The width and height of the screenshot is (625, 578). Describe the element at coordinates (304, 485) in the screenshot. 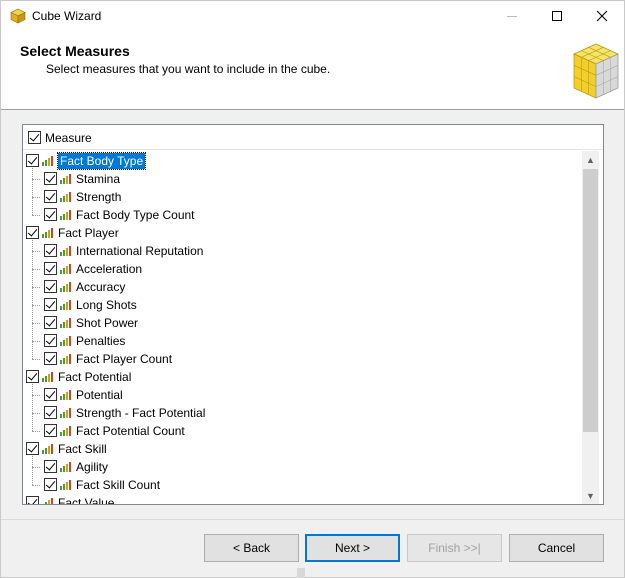

I see `measure-row: Fact Skill Count` at that location.